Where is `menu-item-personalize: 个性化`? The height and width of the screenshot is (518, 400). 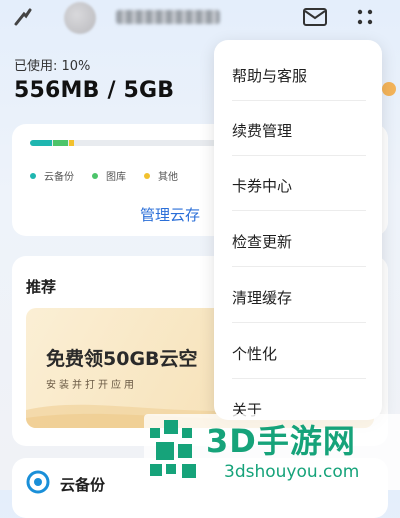 menu-item-personalize: 个性化 is located at coordinates (298, 351).